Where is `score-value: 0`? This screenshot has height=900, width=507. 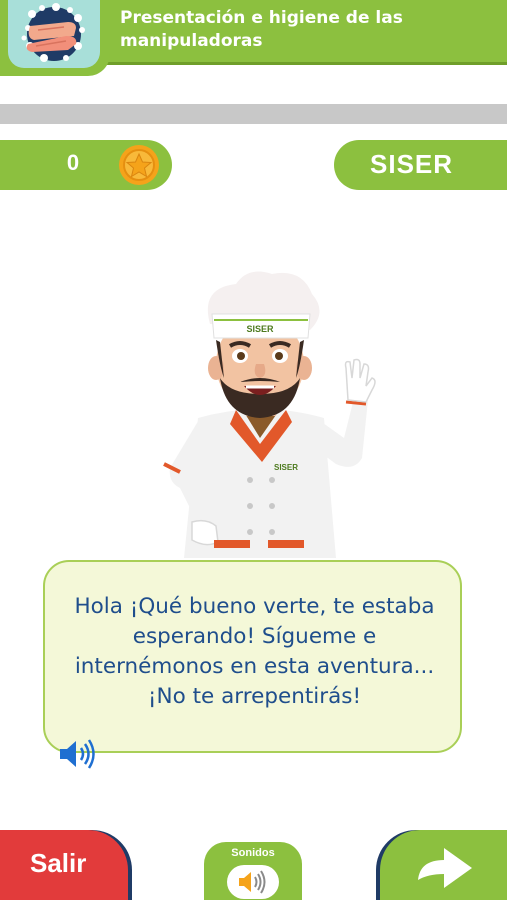 score-value: 0 is located at coordinates (73, 162).